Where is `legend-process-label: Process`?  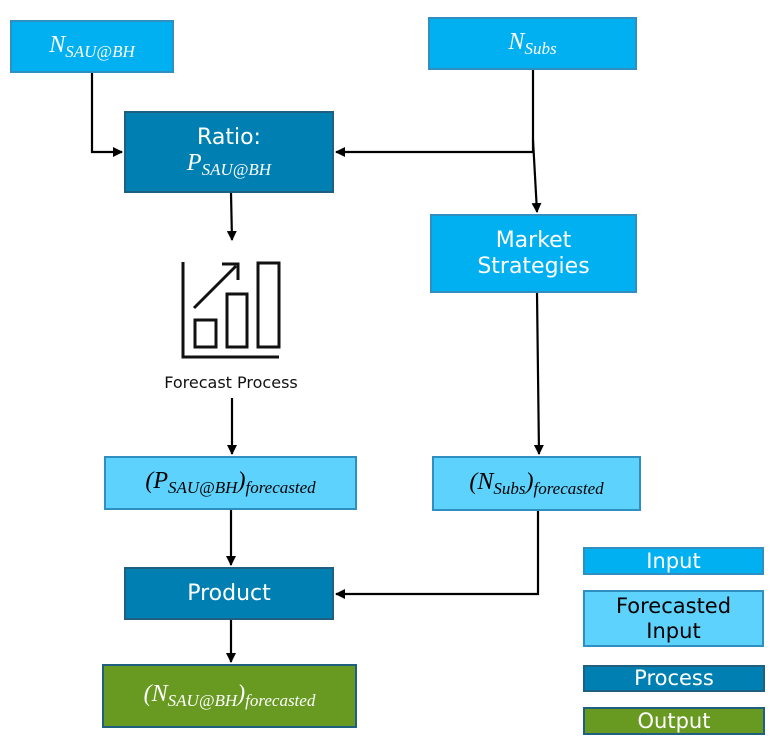 legend-process-label: Process is located at coordinates (674, 678).